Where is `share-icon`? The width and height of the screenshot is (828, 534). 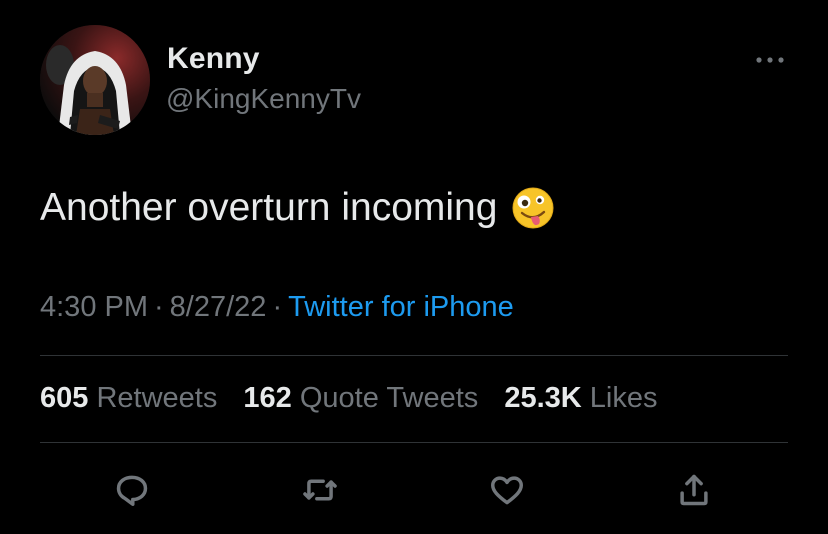
share-icon is located at coordinates (694, 490).